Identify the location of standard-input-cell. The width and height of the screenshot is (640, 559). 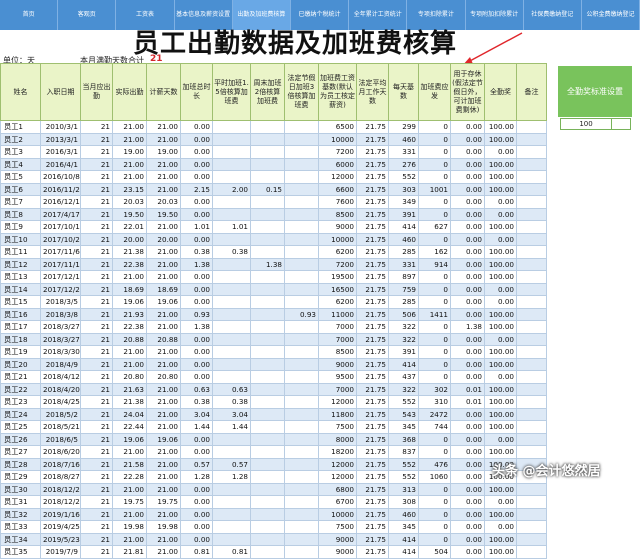
(620, 124).